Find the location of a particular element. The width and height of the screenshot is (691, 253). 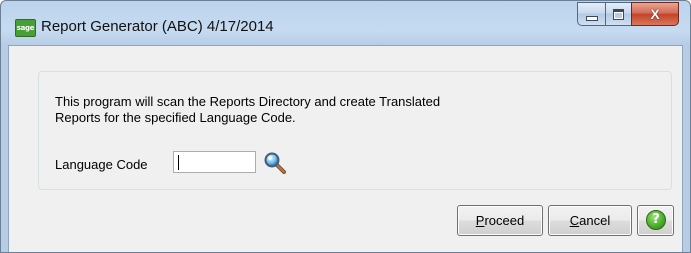

lookup-button is located at coordinates (275, 163).